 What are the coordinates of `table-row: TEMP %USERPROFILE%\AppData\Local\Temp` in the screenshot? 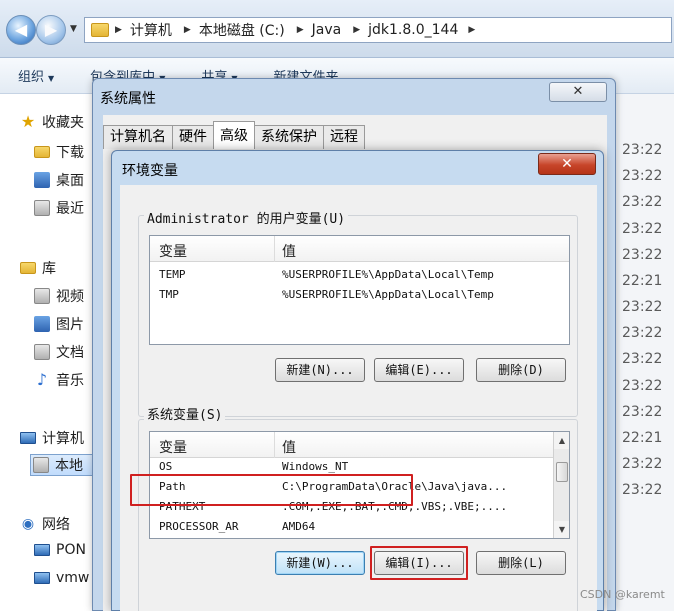 It's located at (359, 276).